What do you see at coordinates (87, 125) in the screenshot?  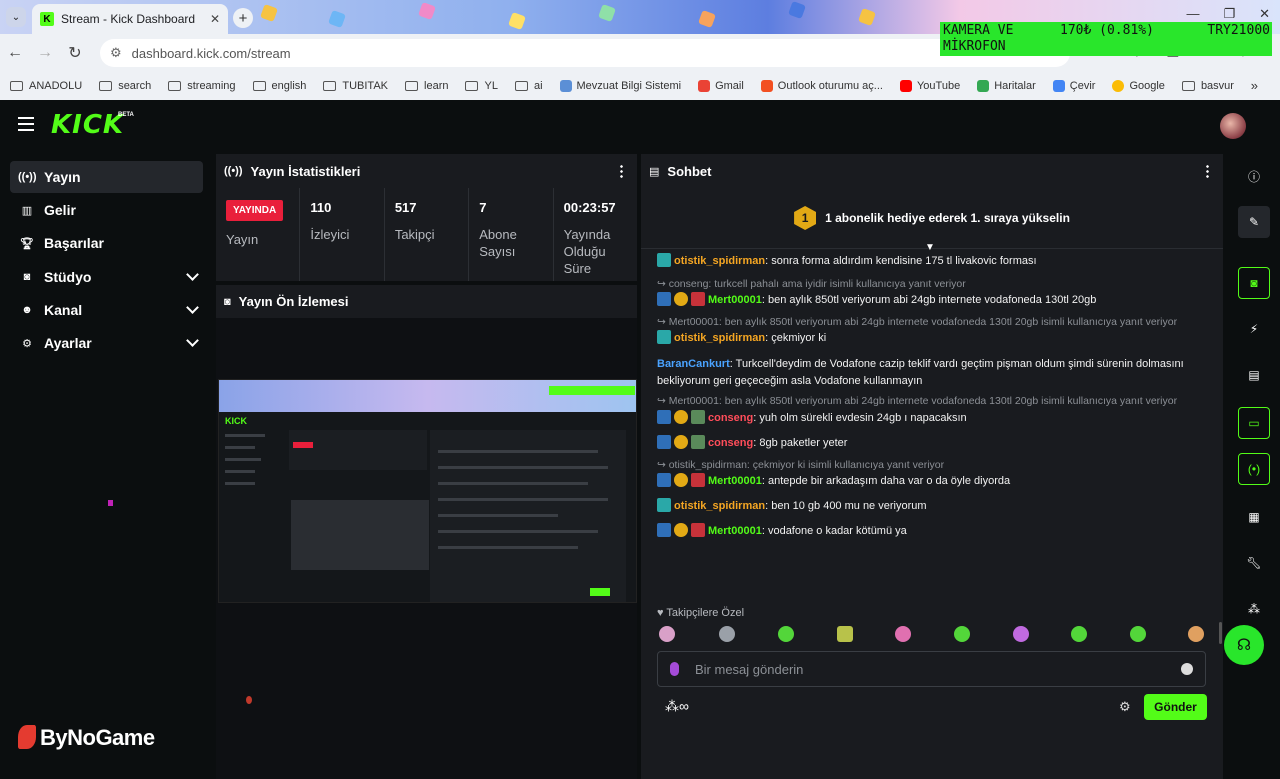 I see `kick-logo: KICK` at bounding box center [87, 125].